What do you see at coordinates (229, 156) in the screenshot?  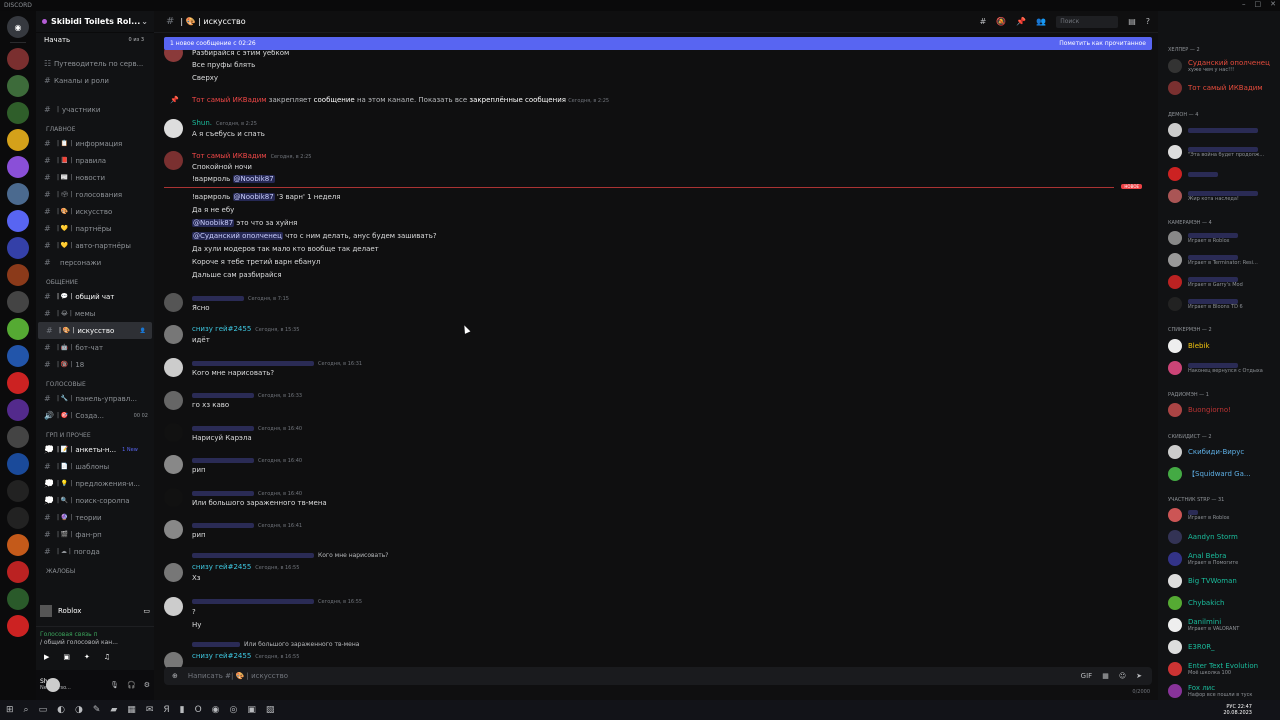 I see `username: Тот самый ИКВадим` at bounding box center [229, 156].